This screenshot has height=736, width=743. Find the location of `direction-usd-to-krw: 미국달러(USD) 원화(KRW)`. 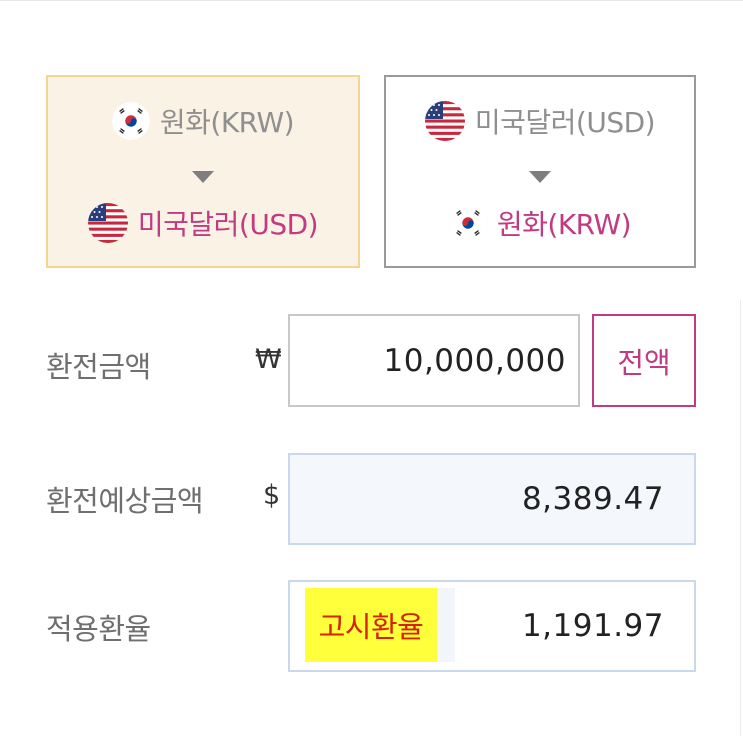

direction-usd-to-krw: 미국달러(USD) 원화(KRW) is located at coordinates (540, 171).